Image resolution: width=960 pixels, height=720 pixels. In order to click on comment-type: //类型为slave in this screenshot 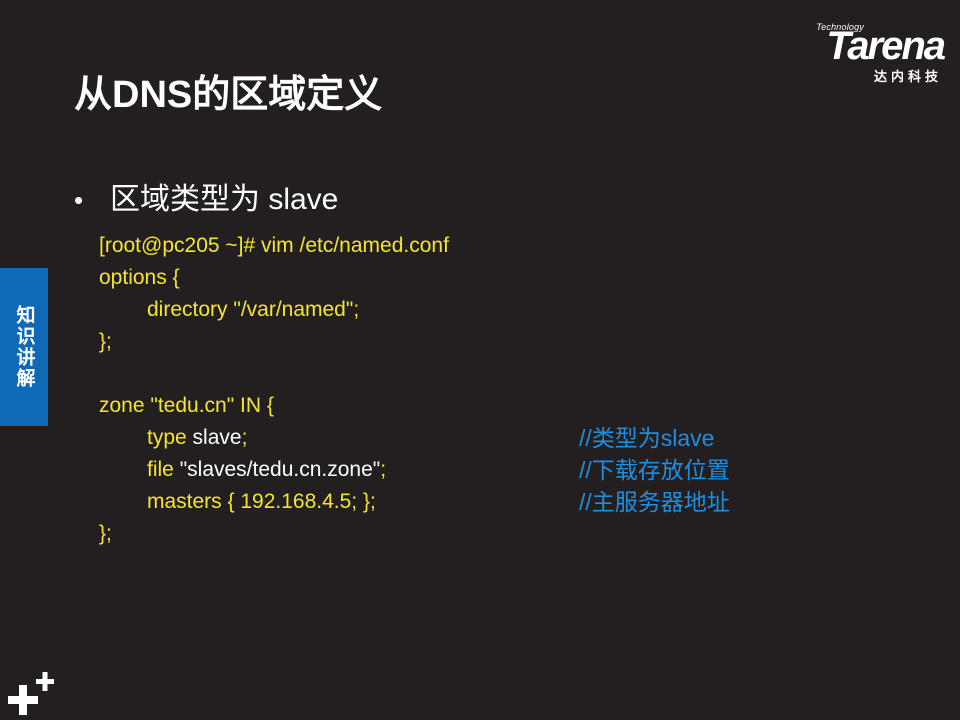, I will do `click(647, 438)`.